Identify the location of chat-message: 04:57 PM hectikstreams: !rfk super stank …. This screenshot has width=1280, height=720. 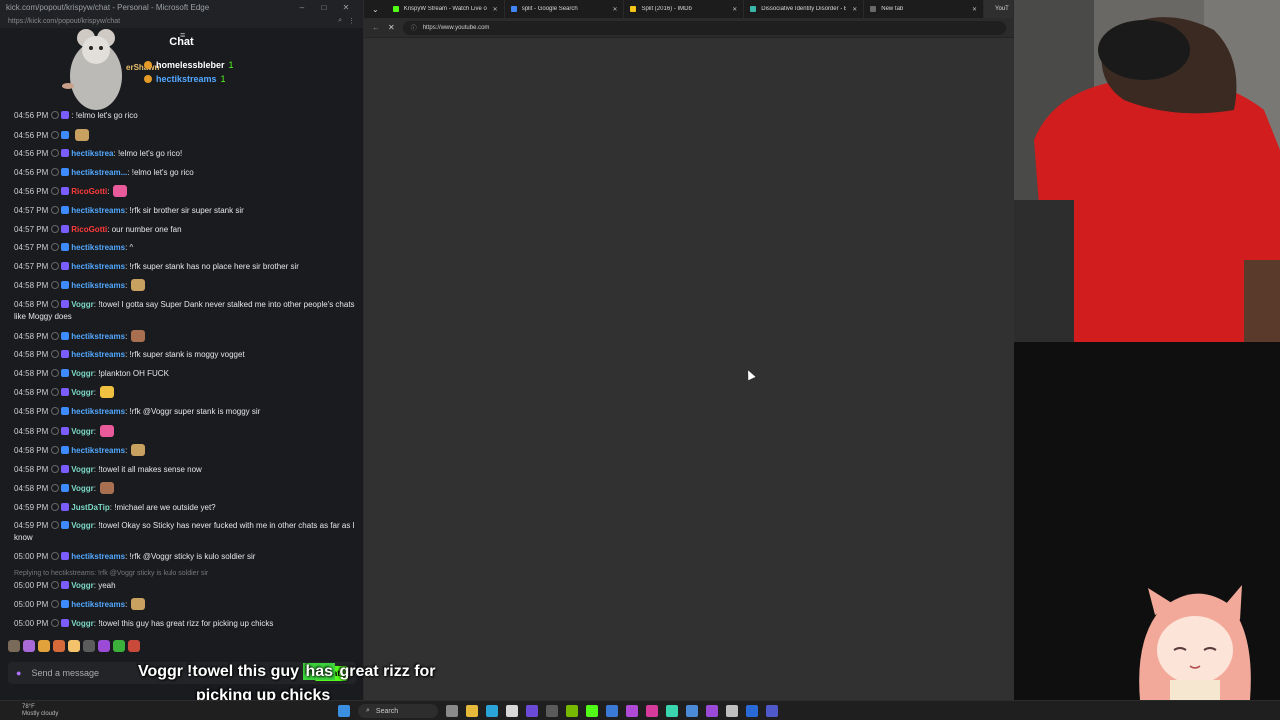
(185, 267).